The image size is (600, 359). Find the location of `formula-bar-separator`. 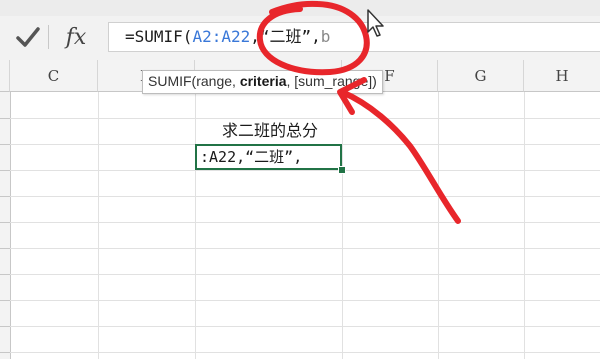

formula-bar-separator is located at coordinates (48, 37).